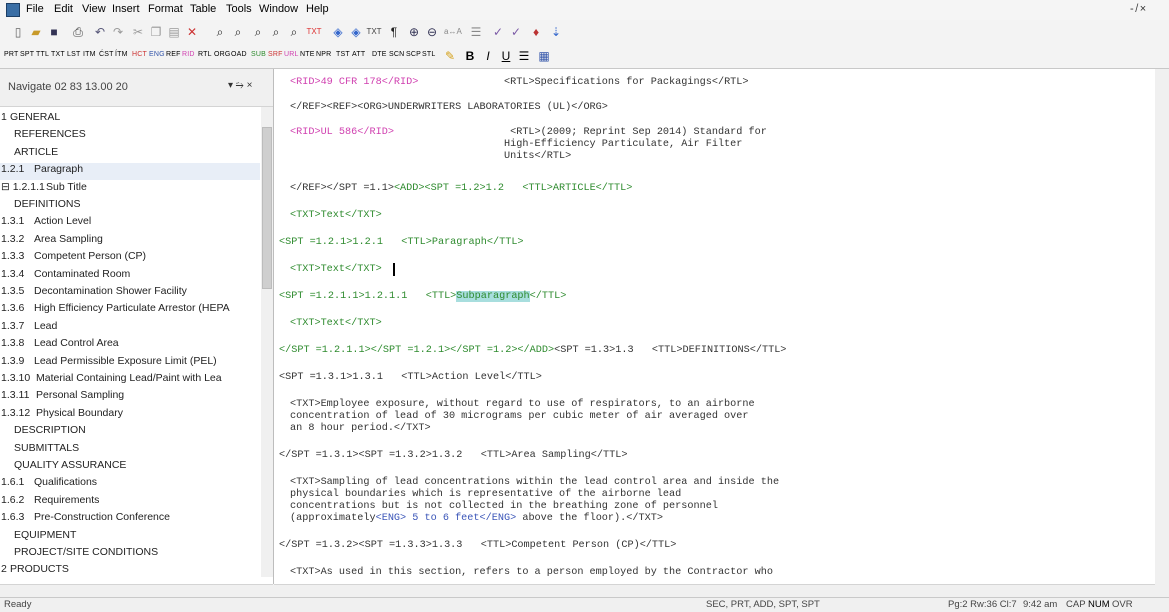 This screenshot has width=1169, height=612. I want to click on nav-item: PROJECT/SITE CONDITIONS, so click(130, 554).